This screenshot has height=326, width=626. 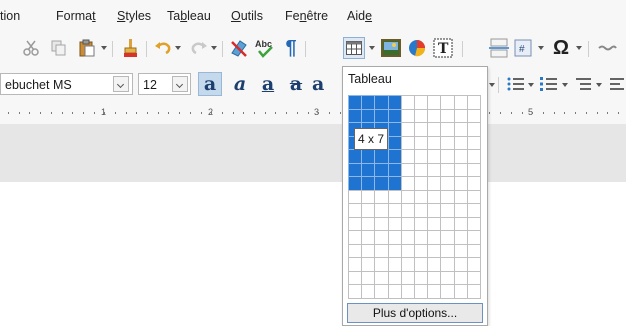 I want to click on paste-icon, so click(x=87, y=48).